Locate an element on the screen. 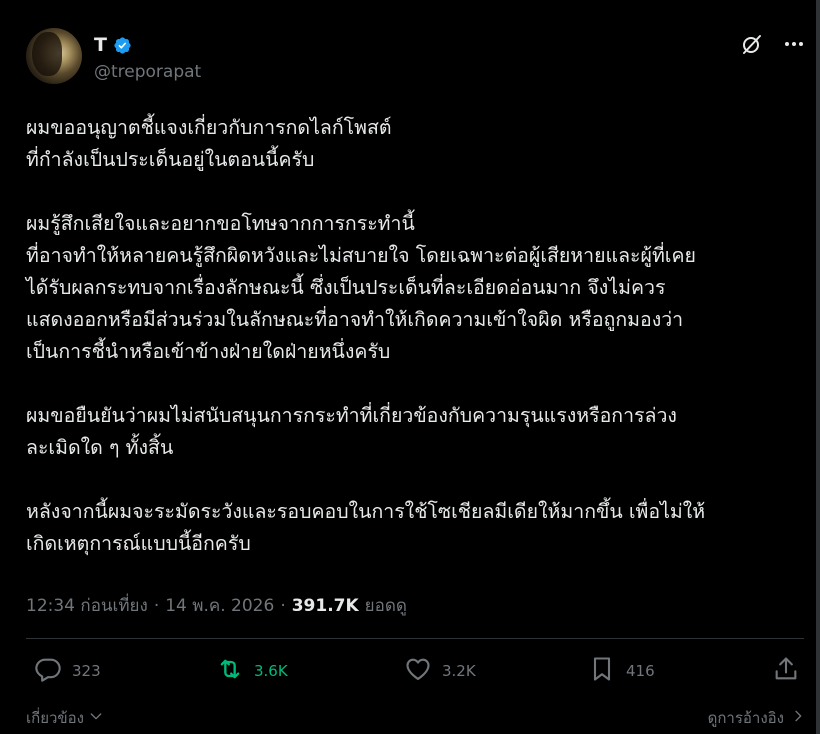 The image size is (820, 734). avatar is located at coordinates (54, 56).